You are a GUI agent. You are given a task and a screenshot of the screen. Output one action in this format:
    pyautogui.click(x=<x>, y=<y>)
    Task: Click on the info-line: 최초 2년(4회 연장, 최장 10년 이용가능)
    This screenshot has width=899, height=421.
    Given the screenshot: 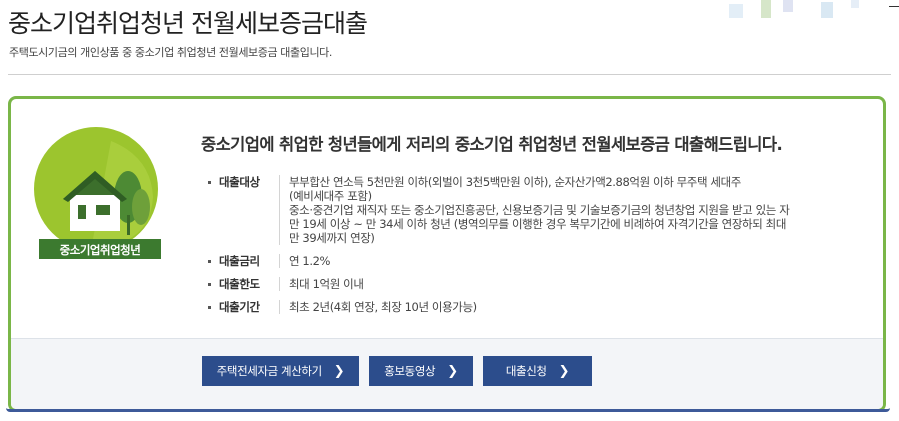 What is the action you would take?
    pyautogui.click(x=383, y=307)
    